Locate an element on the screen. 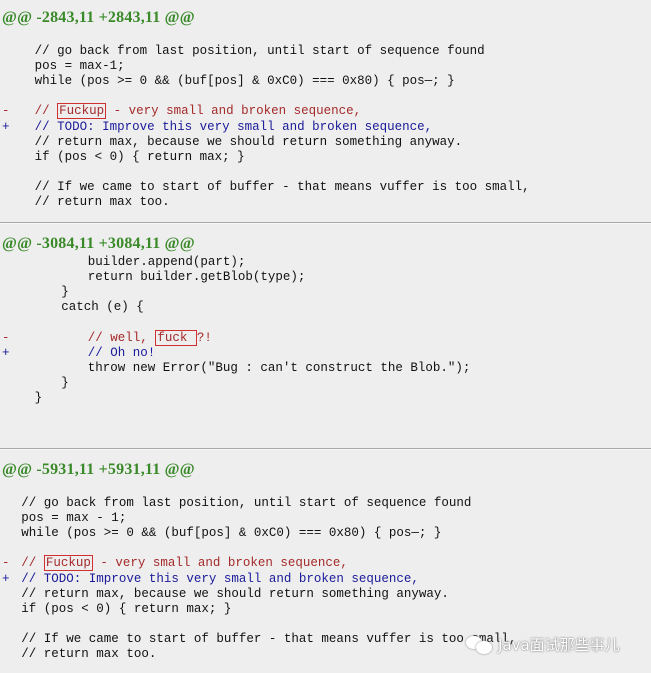 The height and width of the screenshot is (673, 651). context-line: pos = max-1; is located at coordinates (325, 66).